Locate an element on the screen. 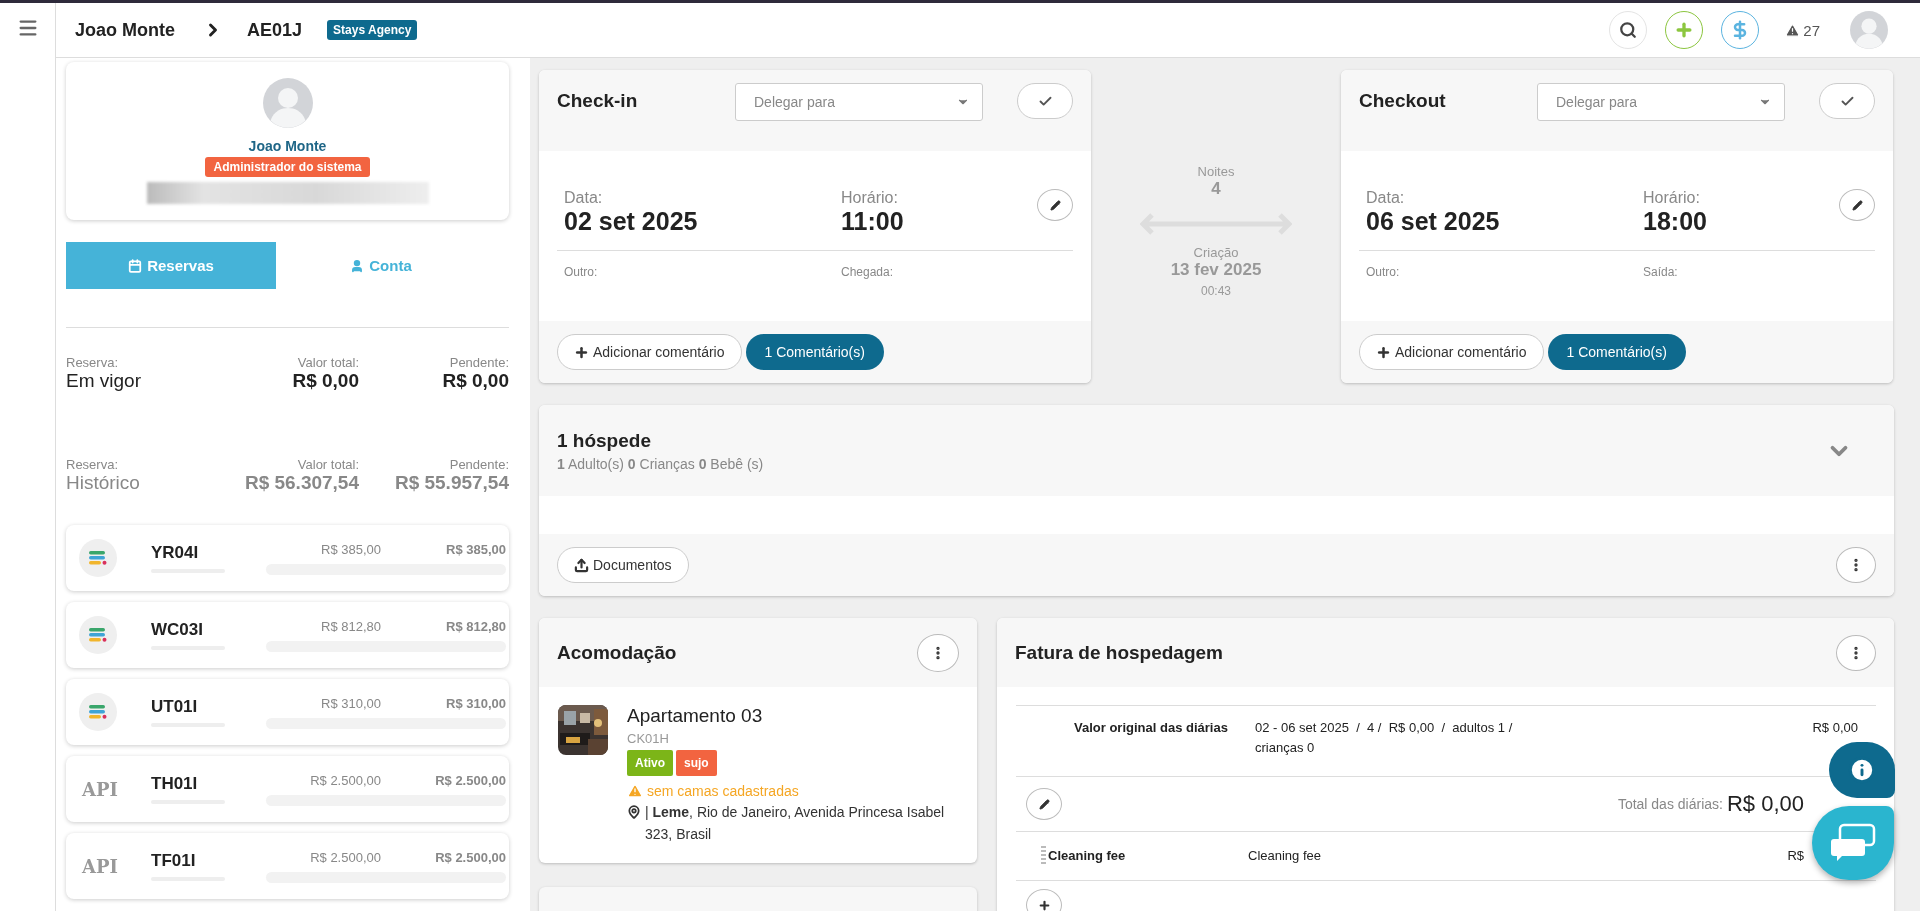  reservation-status: Em vigor is located at coordinates (104, 381).